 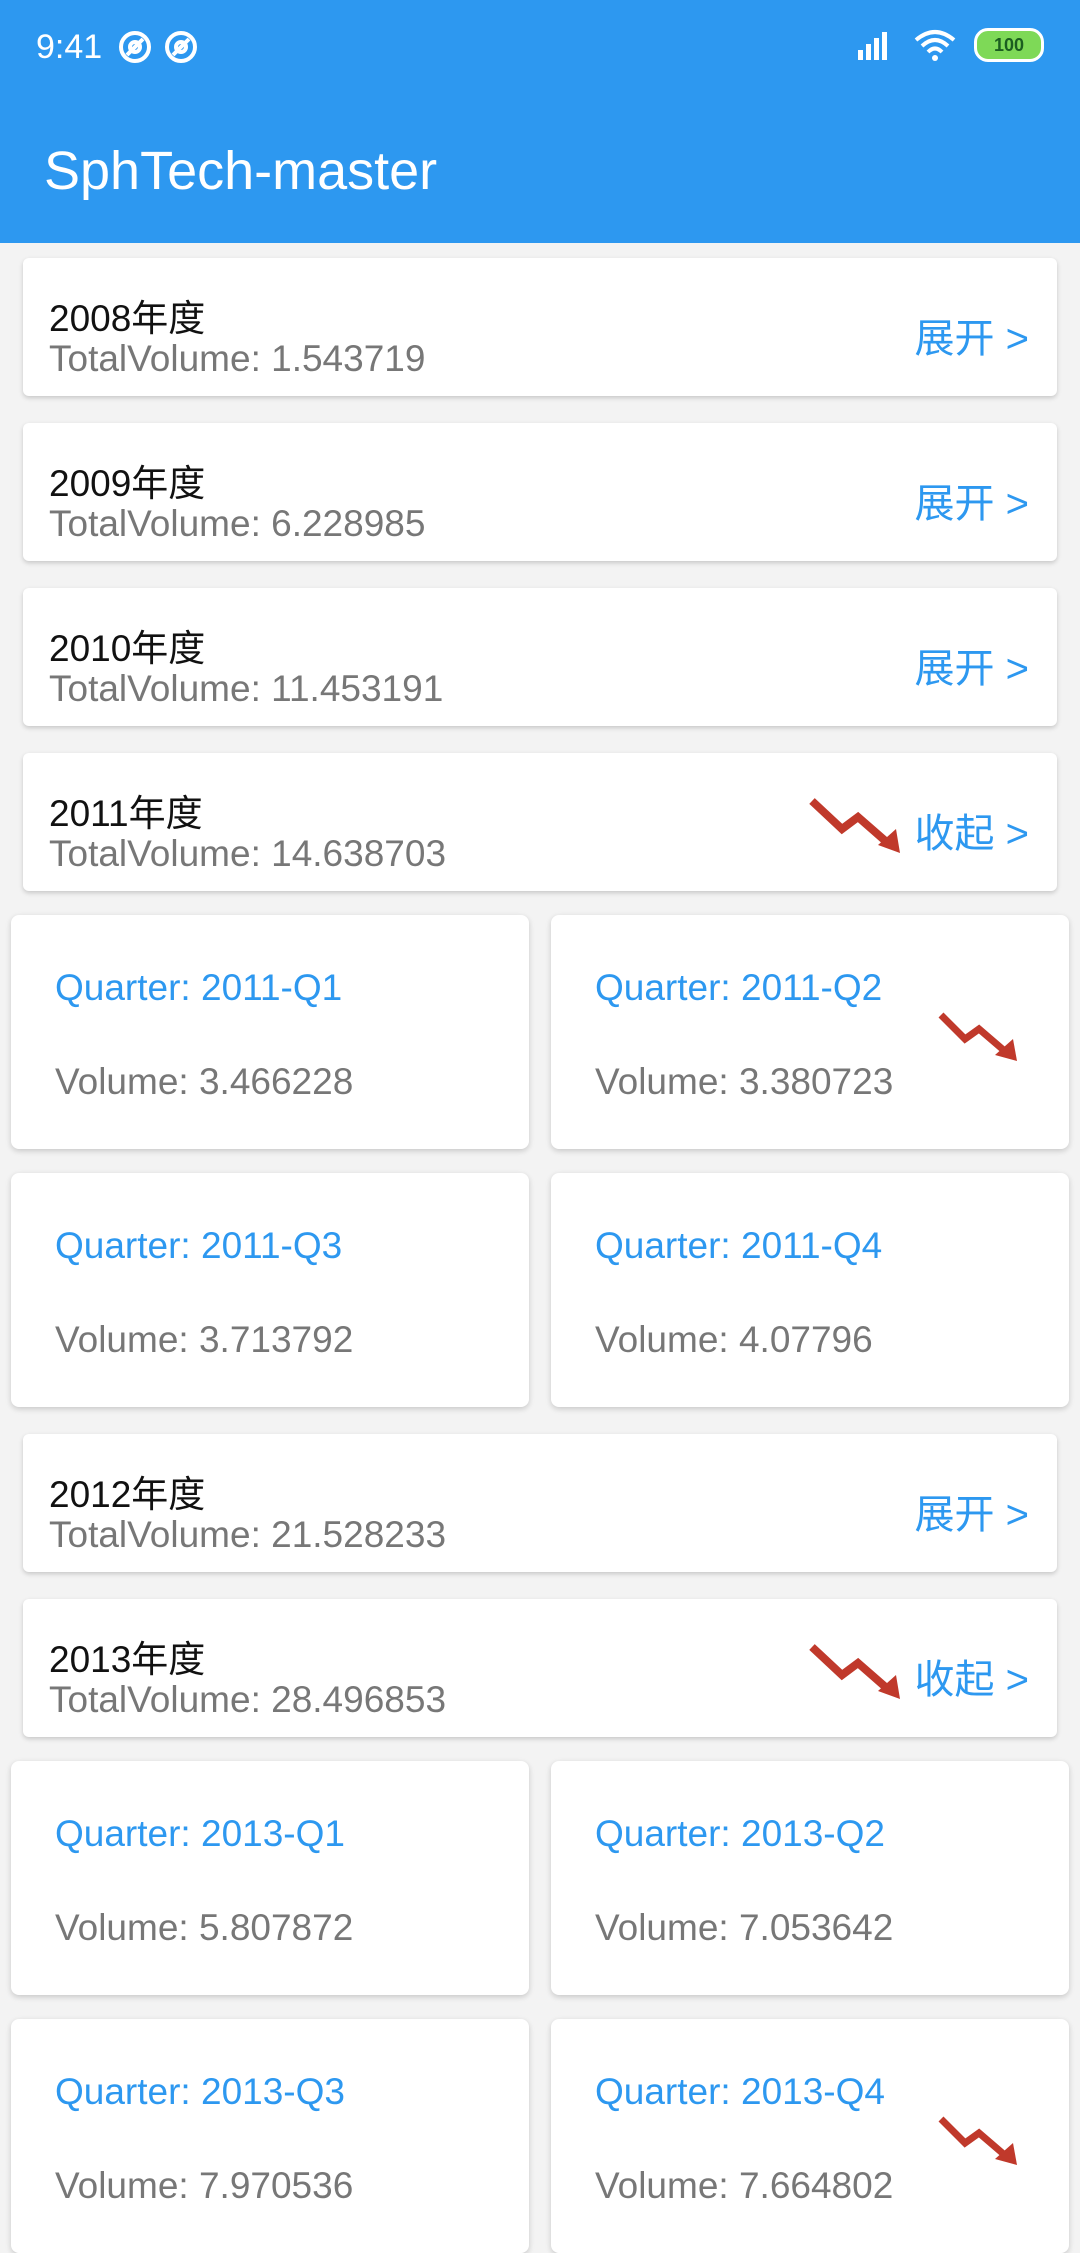 I want to click on year-title: 2011年度, so click(x=126, y=813).